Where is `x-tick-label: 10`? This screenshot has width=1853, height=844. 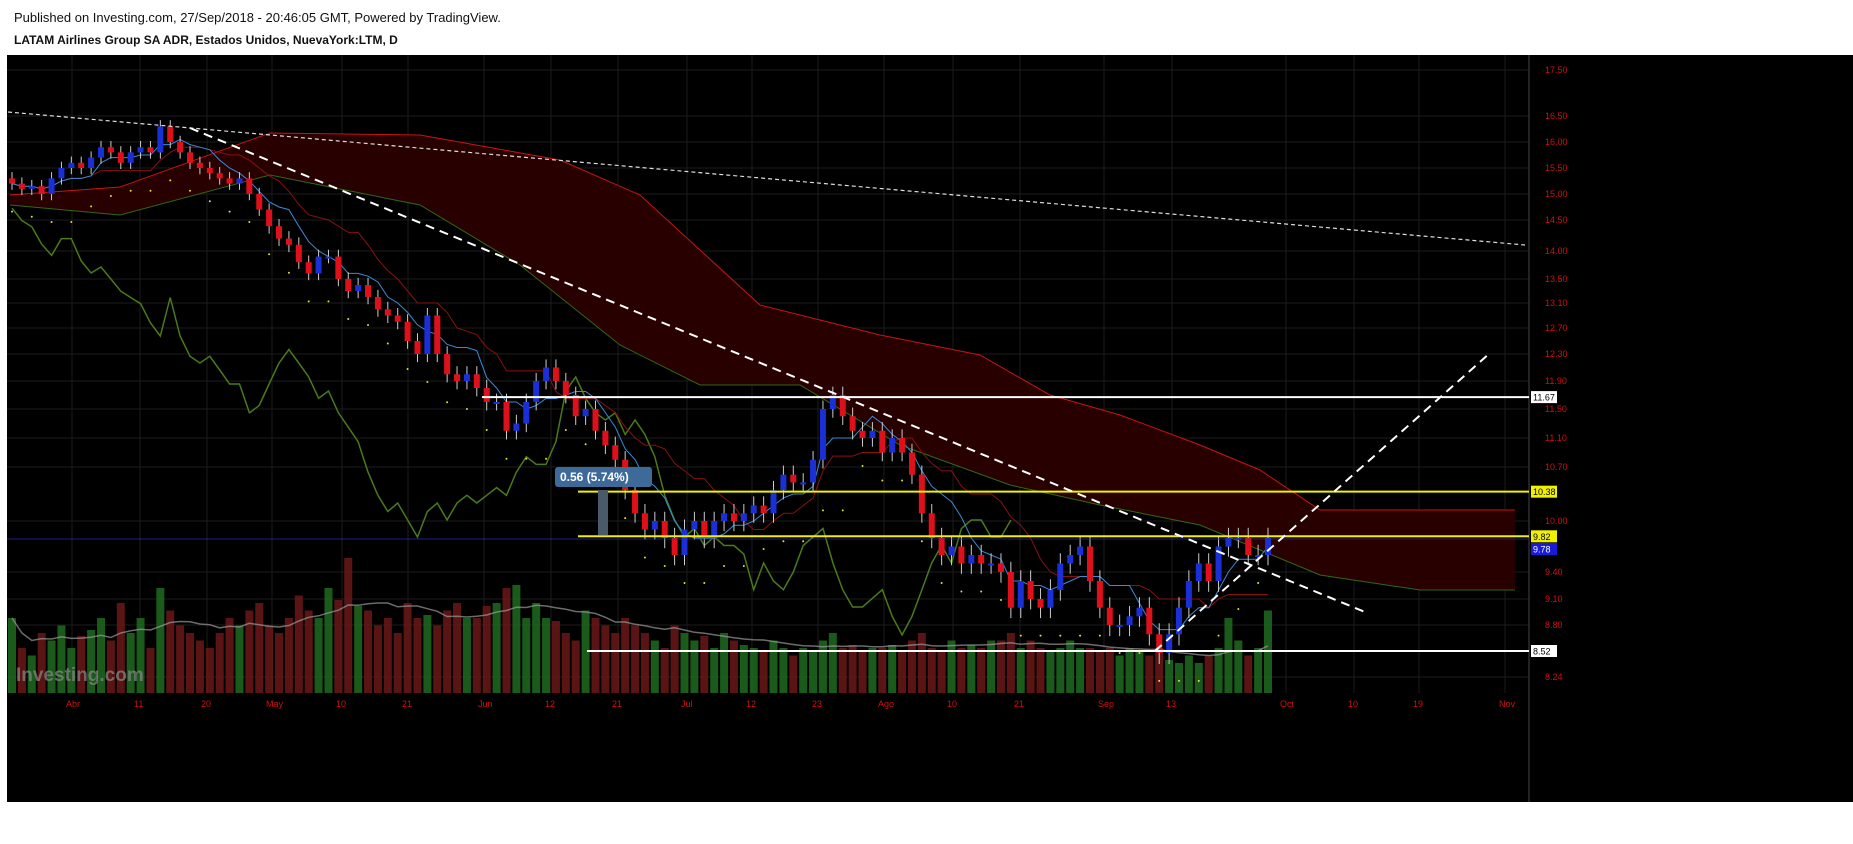
x-tick-label: 10 is located at coordinates (1353, 704).